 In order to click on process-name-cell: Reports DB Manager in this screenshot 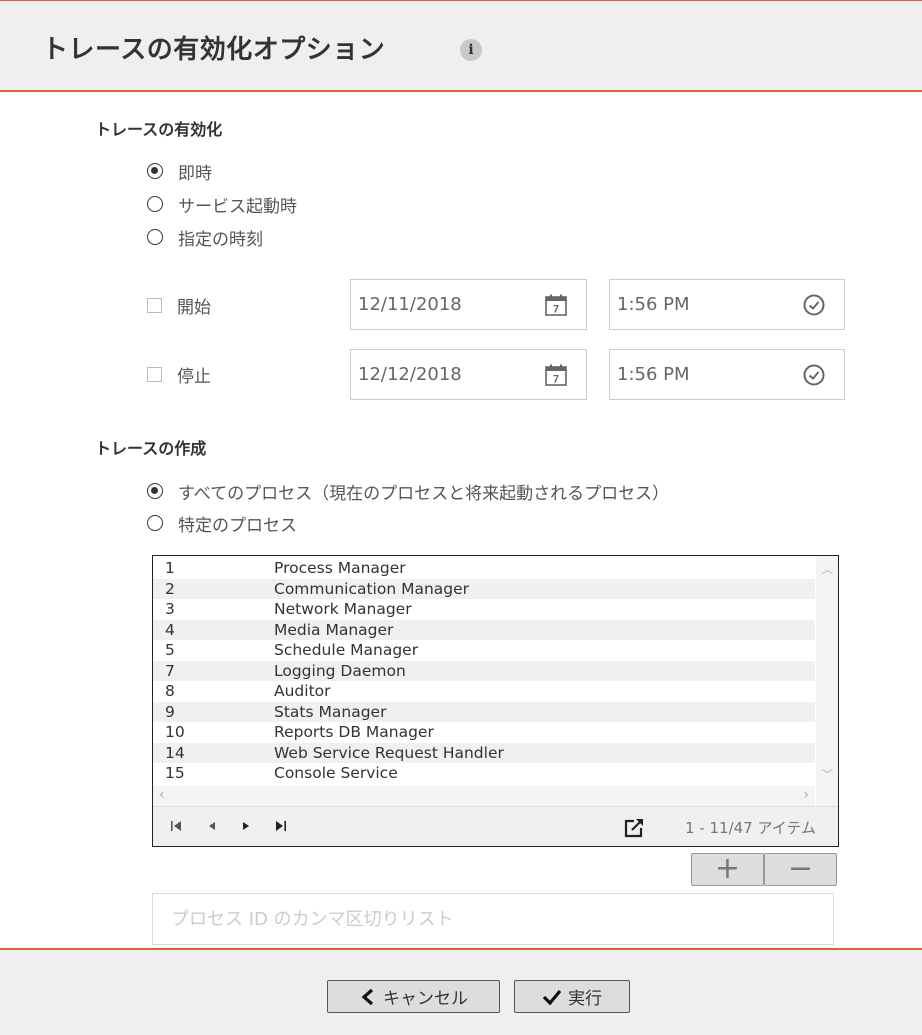, I will do `click(354, 732)`.